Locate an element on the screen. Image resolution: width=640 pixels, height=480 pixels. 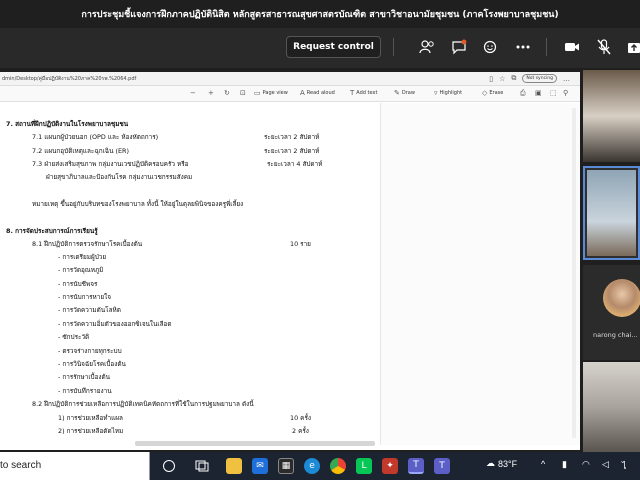
list-item: - การวินิจฉัยโรคเบื้องต้น is located at coordinates (92, 364).